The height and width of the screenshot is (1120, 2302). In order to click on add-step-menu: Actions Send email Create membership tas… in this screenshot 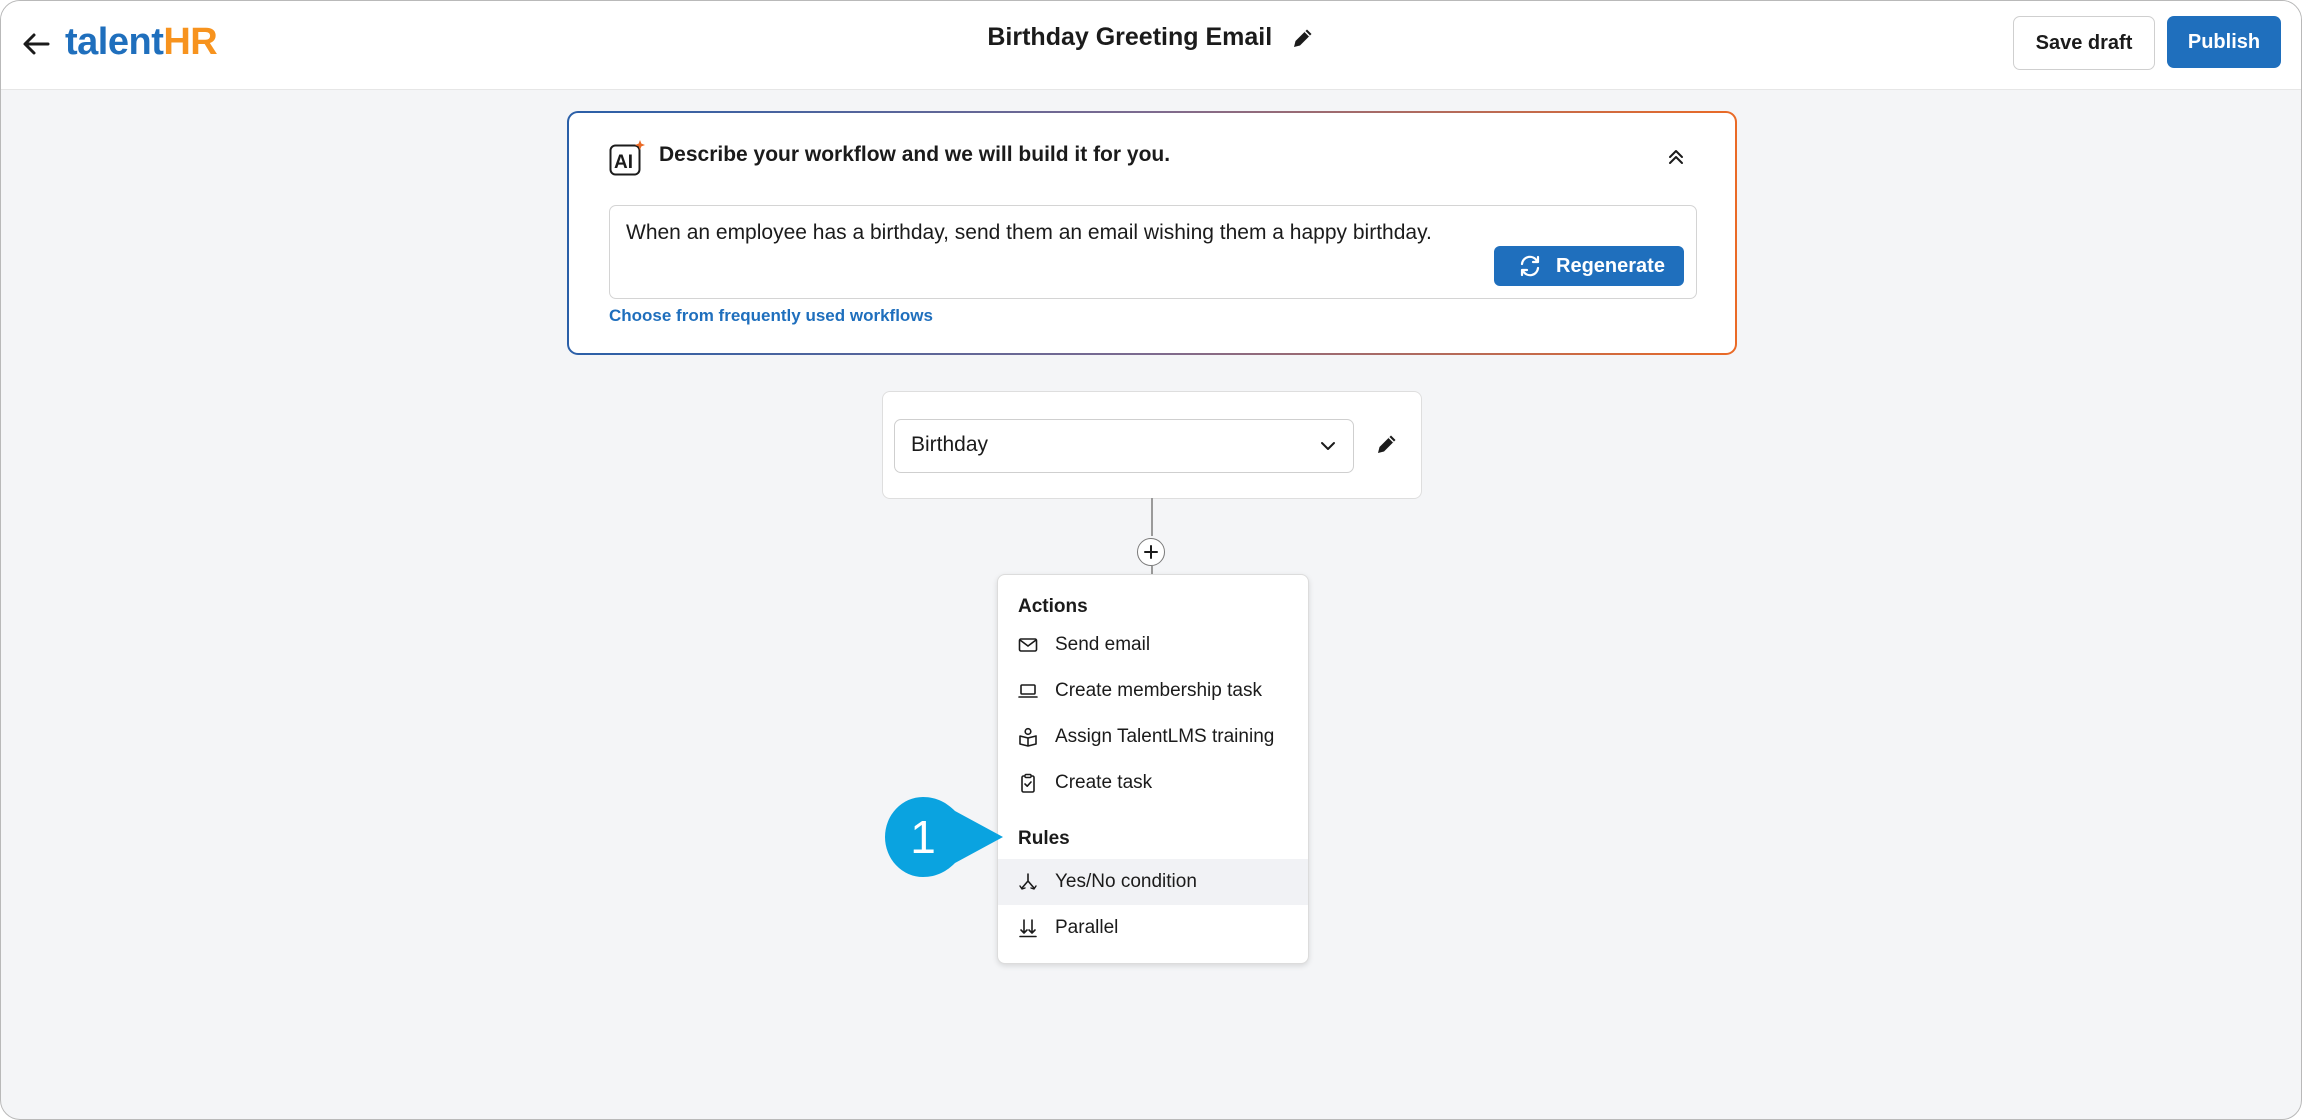, I will do `click(1153, 769)`.